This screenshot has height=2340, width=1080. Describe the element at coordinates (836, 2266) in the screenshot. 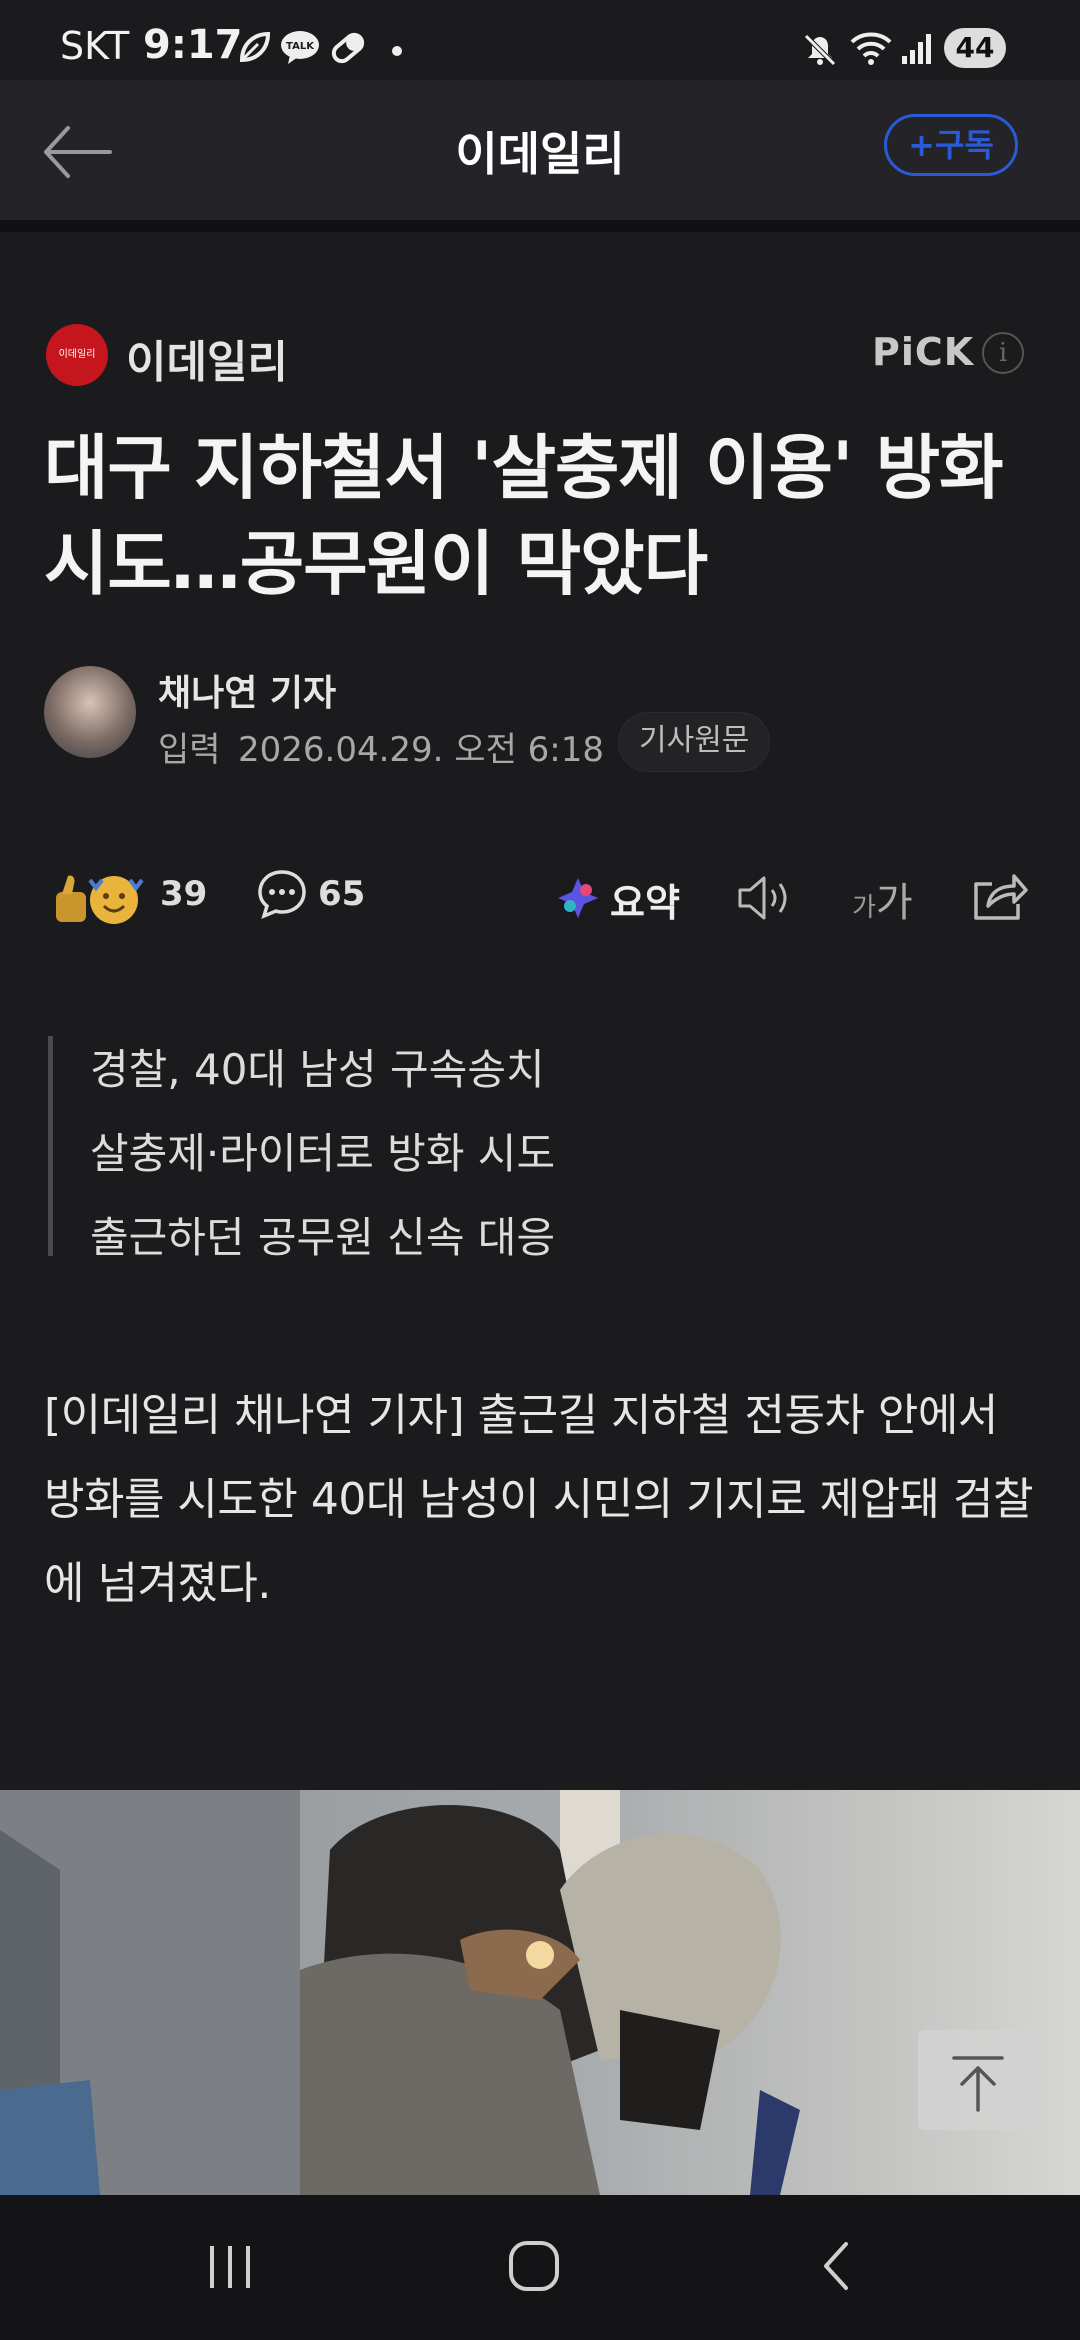

I see `nav-back-icon` at that location.